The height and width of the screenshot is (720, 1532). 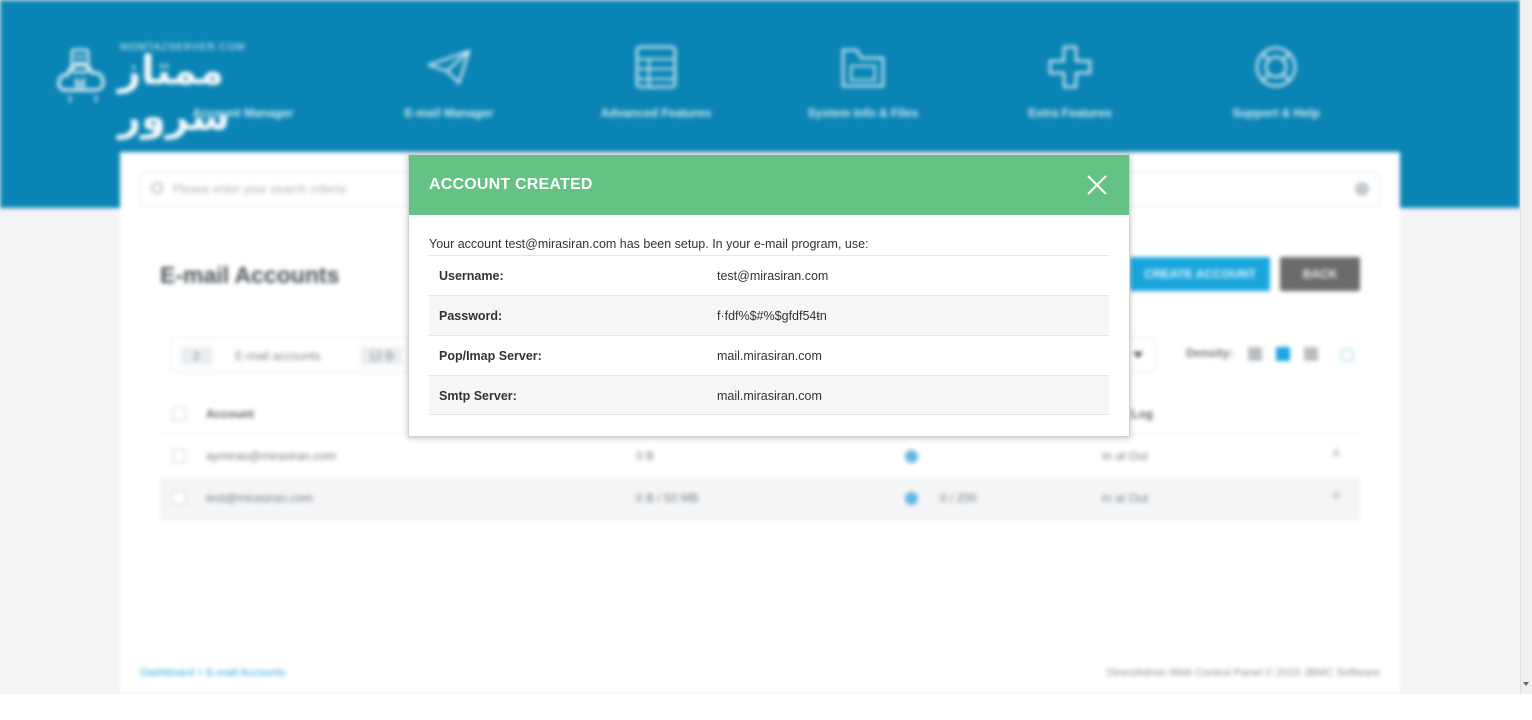 I want to click on credential-label: Password:, so click(x=471, y=316).